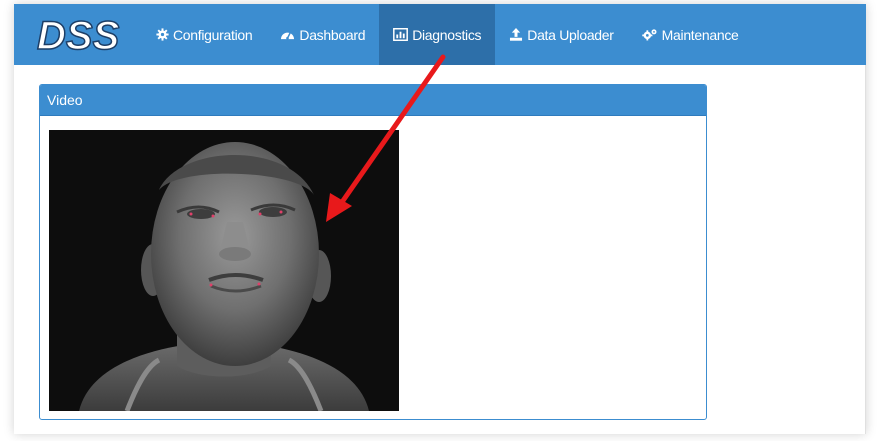  Describe the element at coordinates (447, 34) in the screenshot. I see `nav-diagnostics-label: Diagnostics` at that location.